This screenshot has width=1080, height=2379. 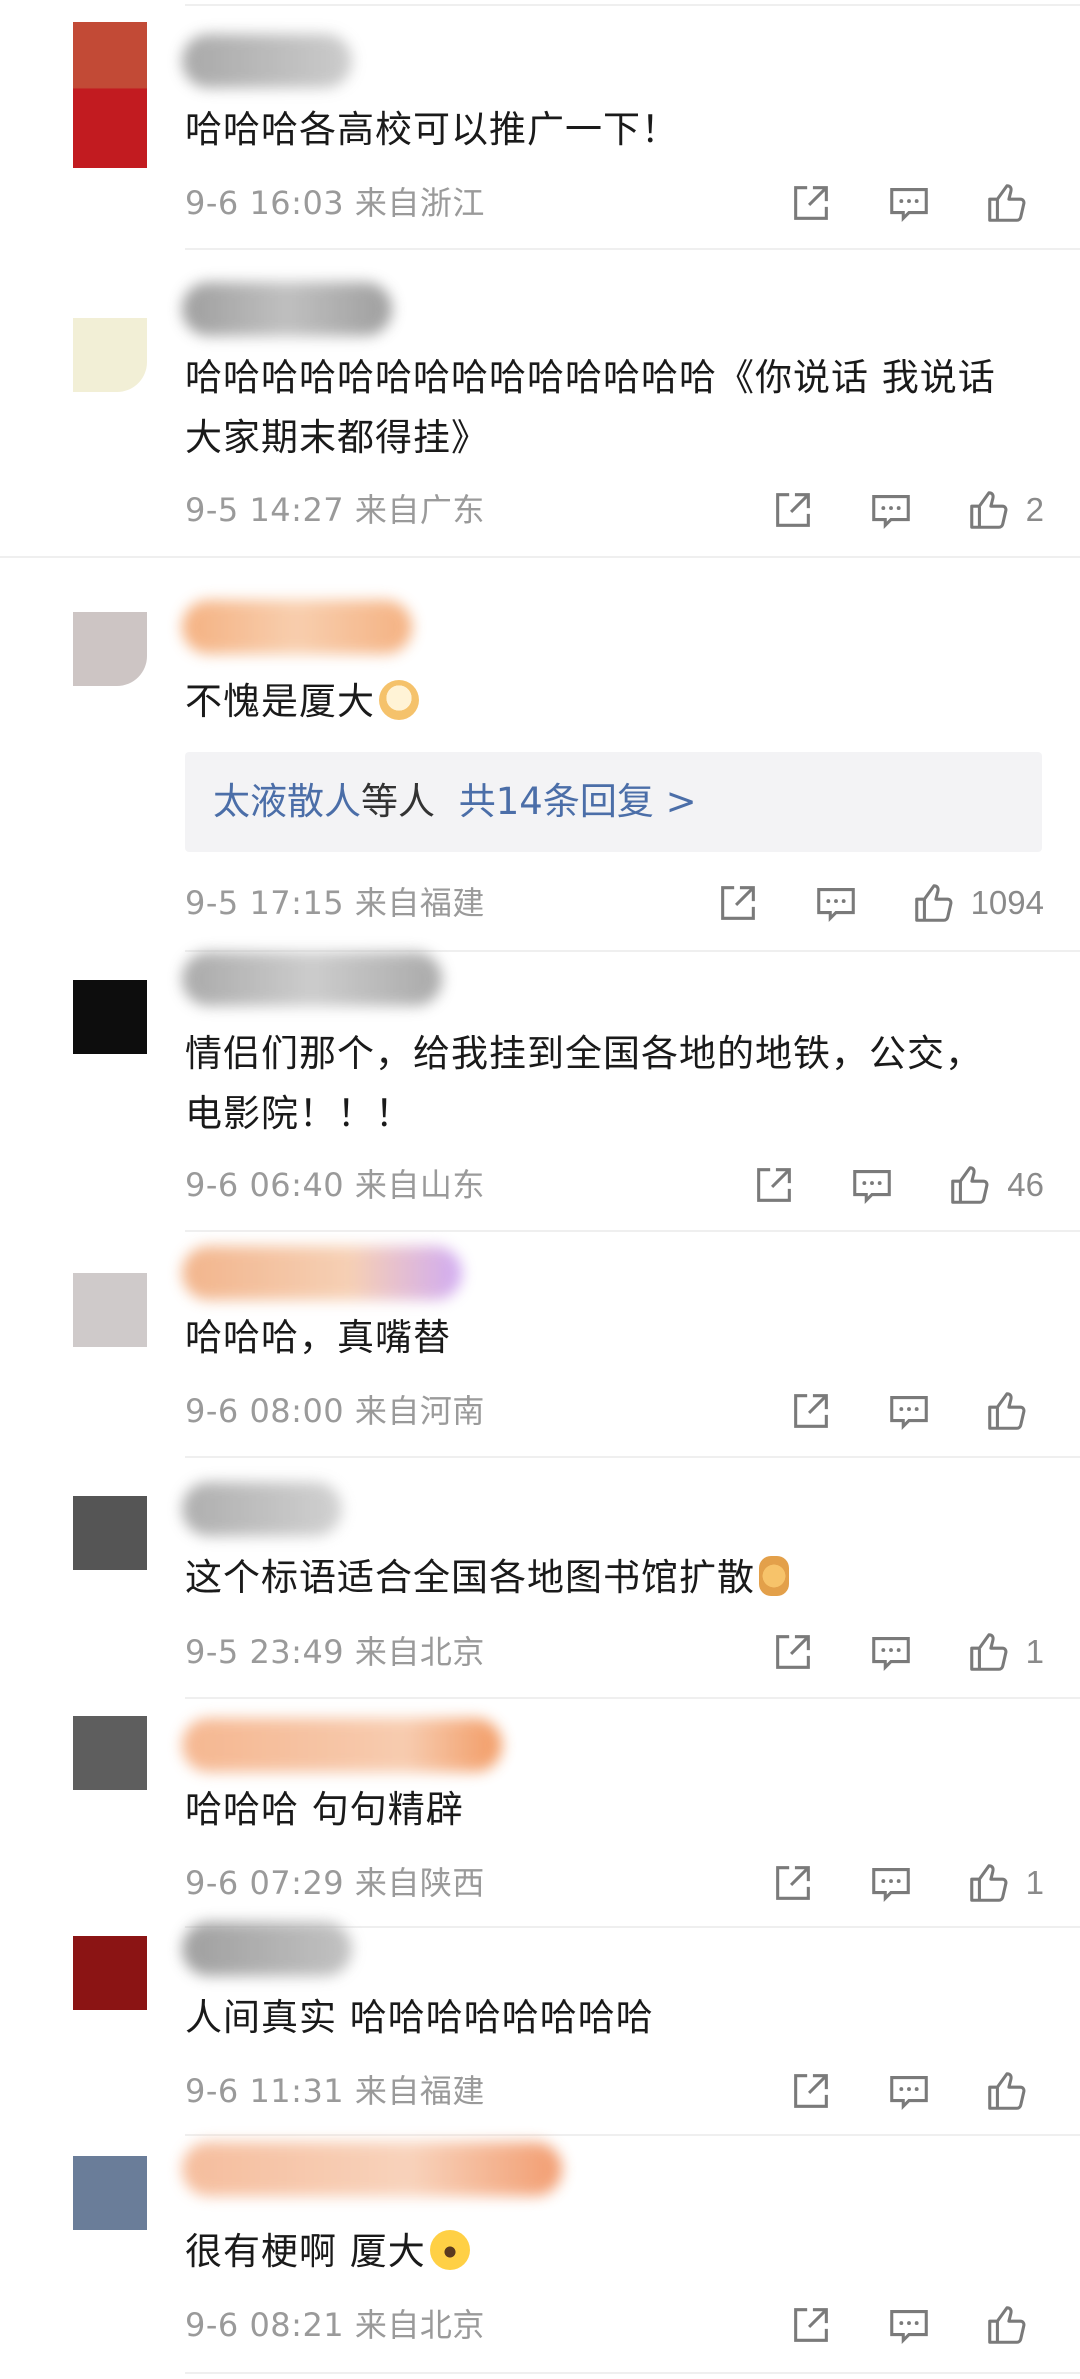 What do you see at coordinates (419, 1185) in the screenshot?
I see `comment-location: 来自山东` at bounding box center [419, 1185].